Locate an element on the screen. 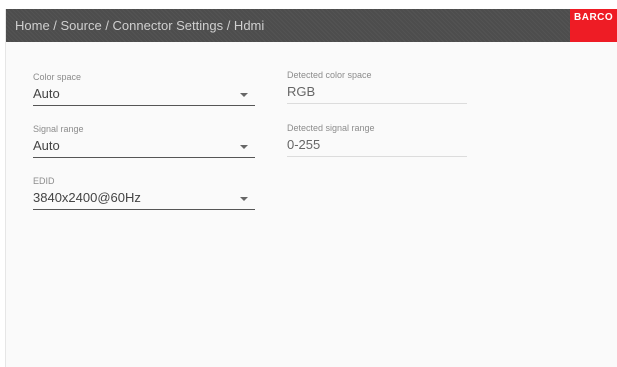 This screenshot has width=617, height=367. detected-signal-range-field: Detected signal range 0-255 is located at coordinates (377, 140).